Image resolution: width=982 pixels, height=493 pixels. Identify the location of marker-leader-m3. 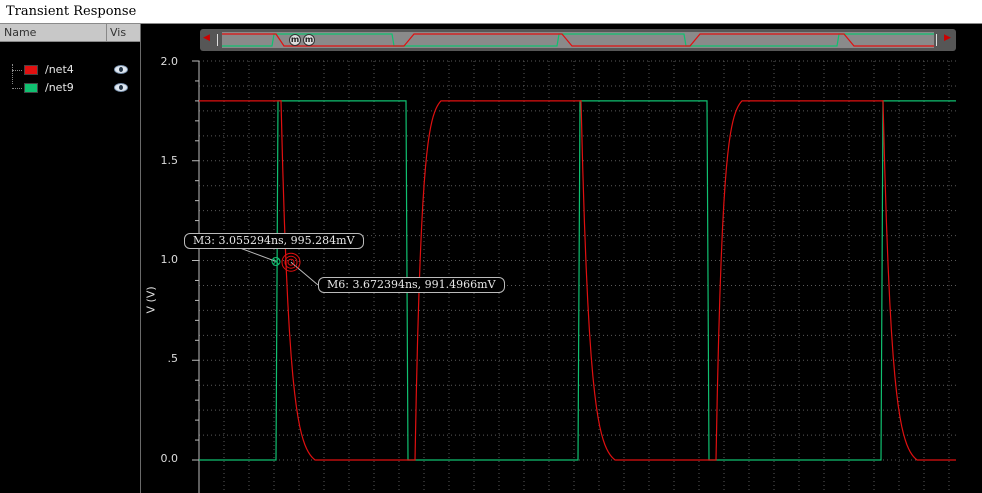
(258, 254).